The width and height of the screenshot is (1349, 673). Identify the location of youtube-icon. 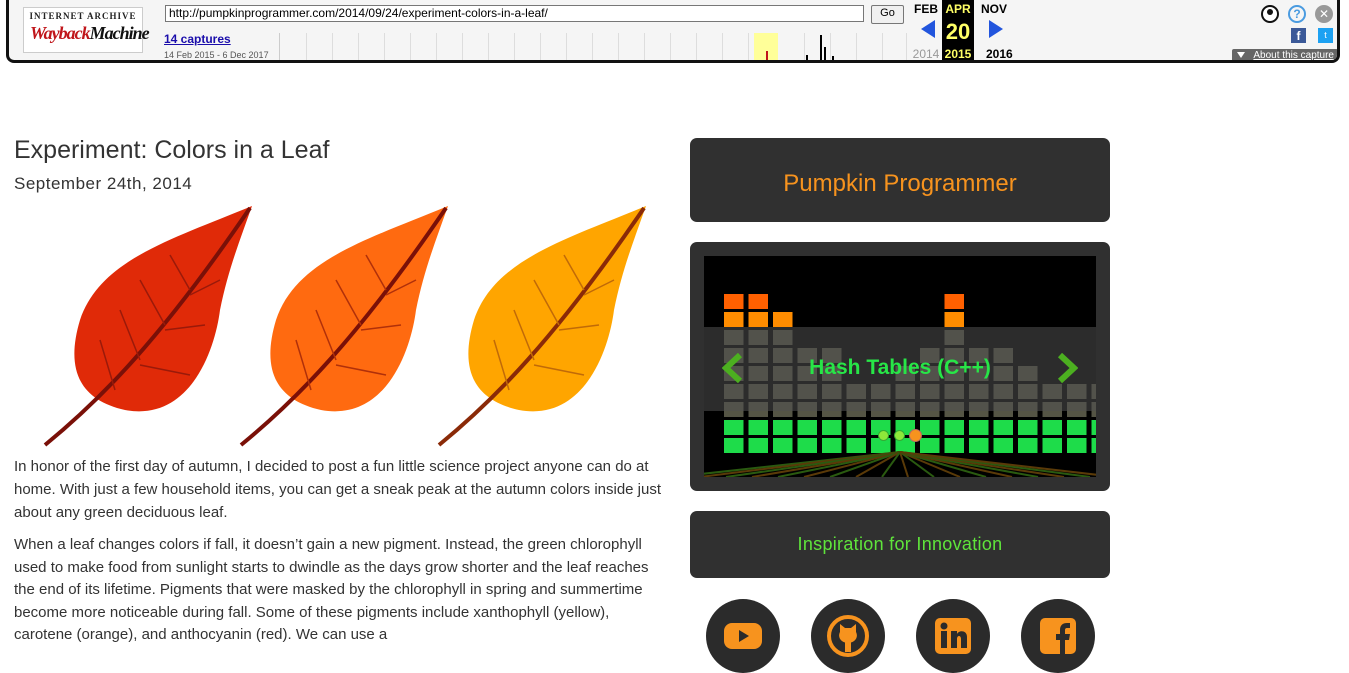
(743, 636).